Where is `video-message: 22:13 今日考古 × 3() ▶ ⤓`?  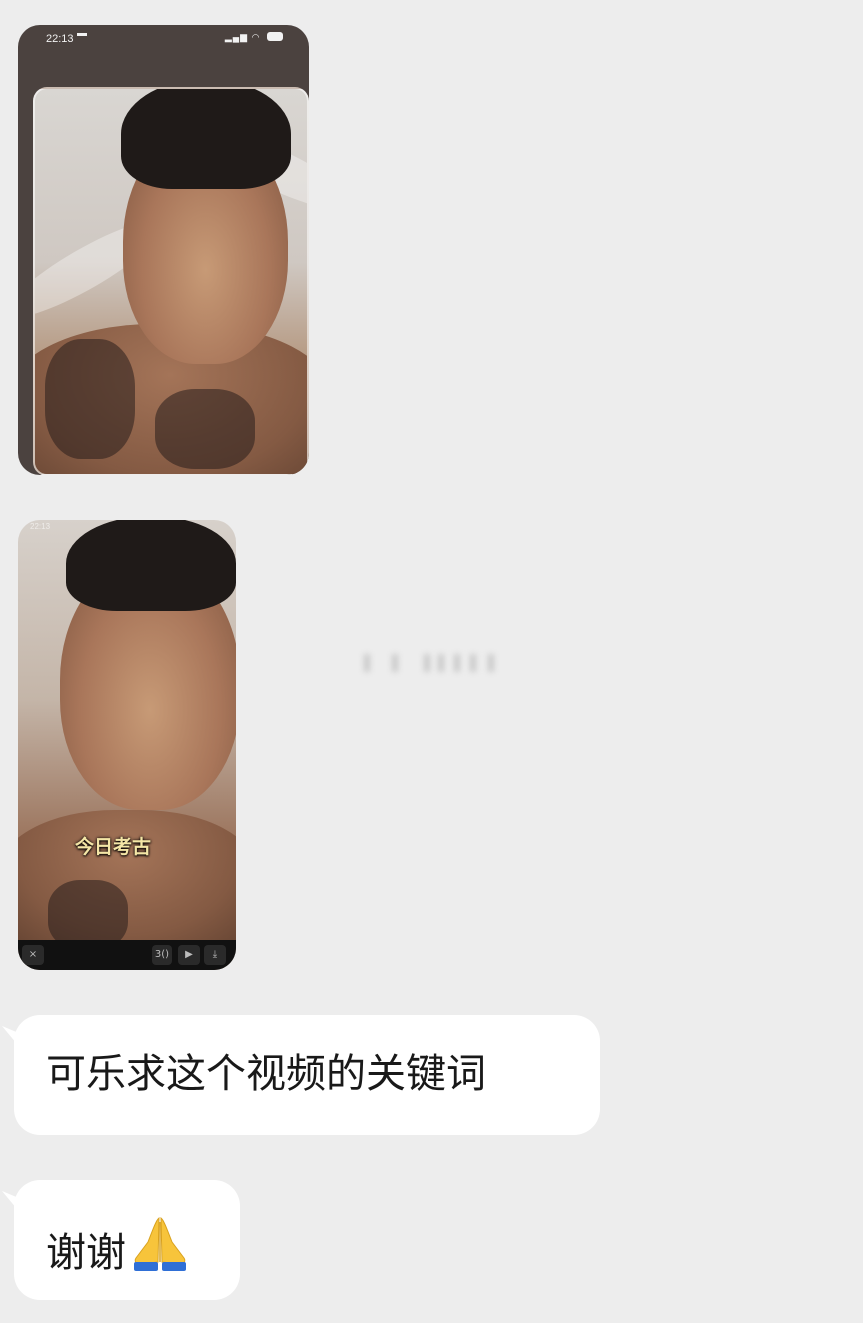
video-message: 22:13 今日考古 × 3() ▶ ⤓ is located at coordinates (127, 745).